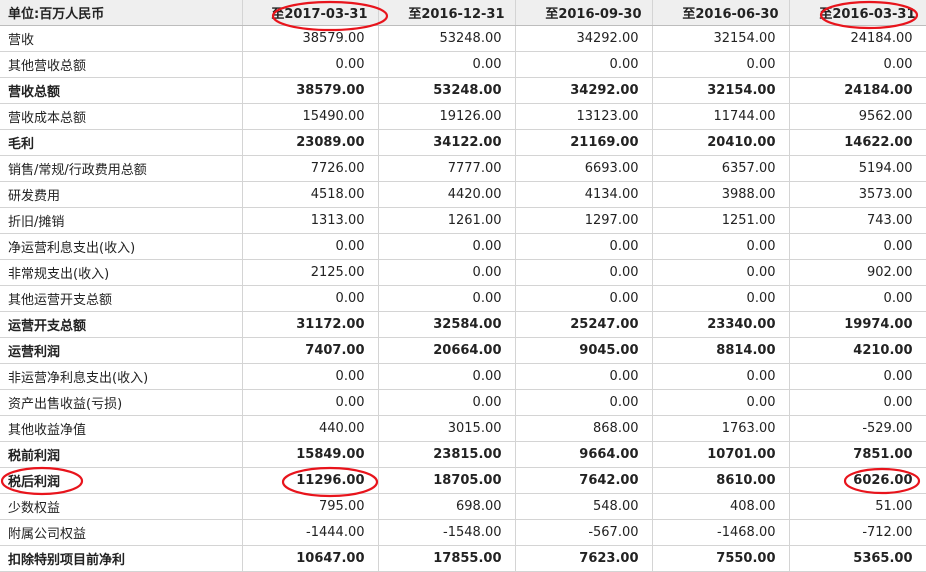  Describe the element at coordinates (447, 168) in the screenshot. I see `value-cell: 7777.00` at that location.